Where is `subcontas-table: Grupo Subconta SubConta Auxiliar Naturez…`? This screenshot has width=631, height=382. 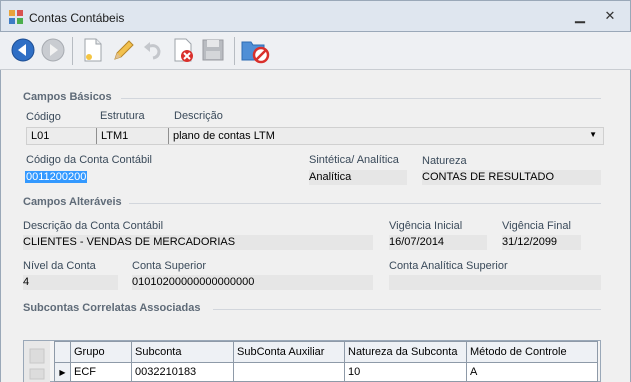 subcontas-table: Grupo Subconta SubConta Auxiliar Naturez… is located at coordinates (326, 361).